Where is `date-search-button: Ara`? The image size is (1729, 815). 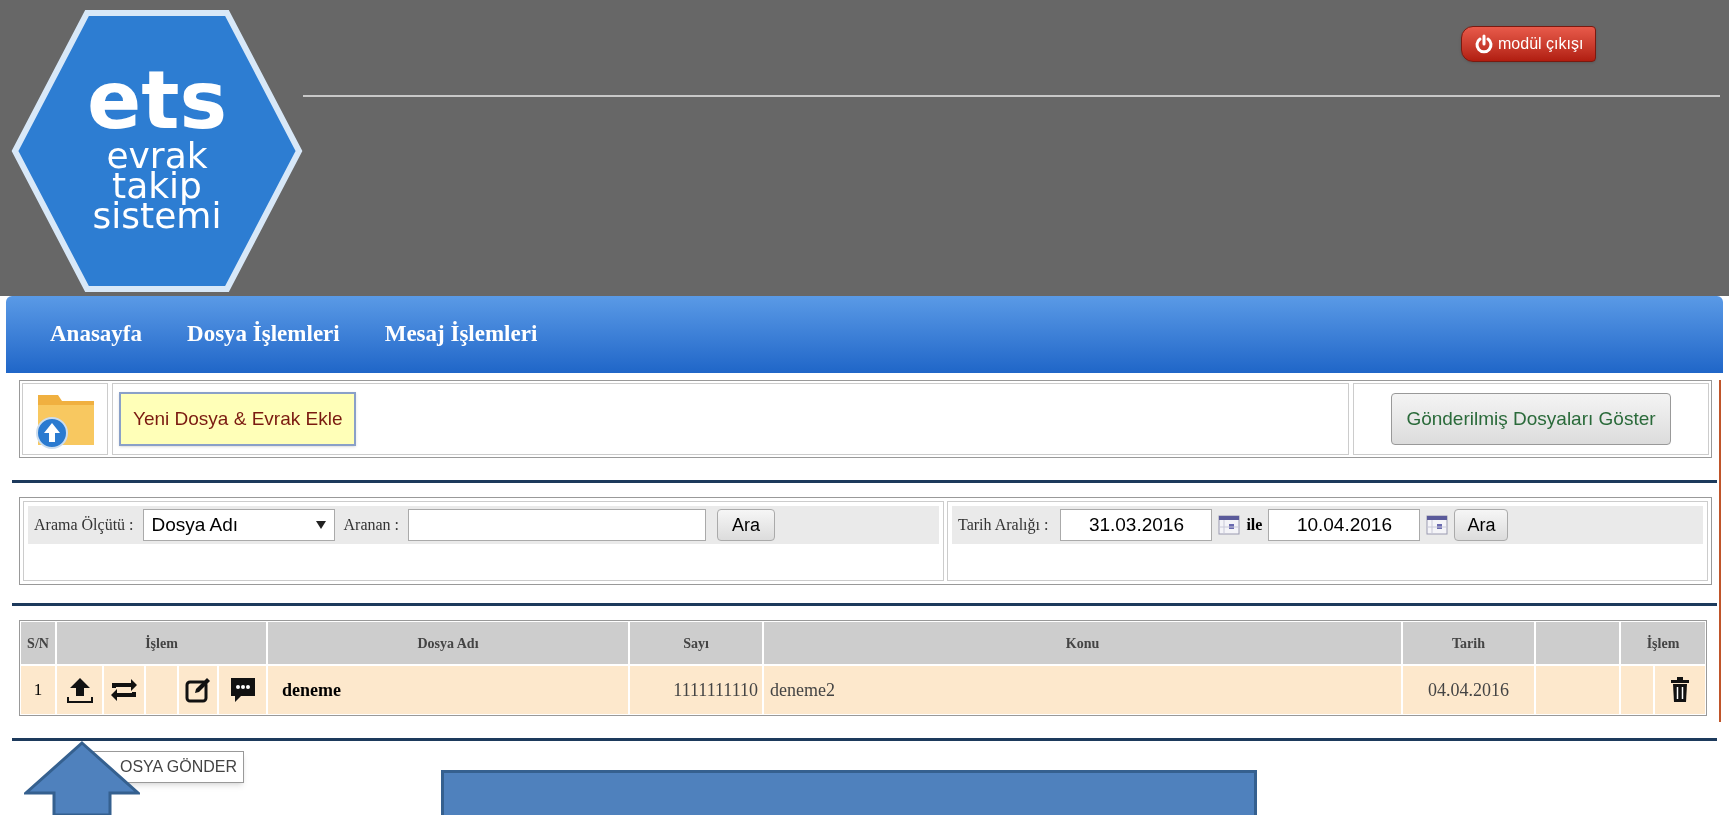 date-search-button: Ara is located at coordinates (1481, 525).